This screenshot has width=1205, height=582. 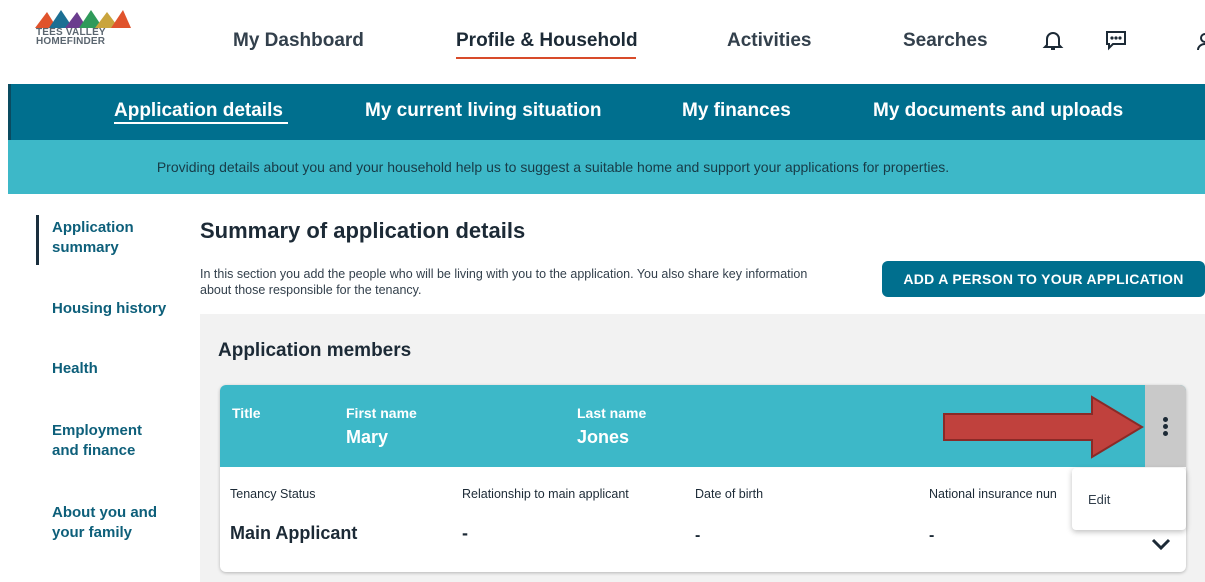 I want to click on tab-active-indicator, so click(x=201, y=123).